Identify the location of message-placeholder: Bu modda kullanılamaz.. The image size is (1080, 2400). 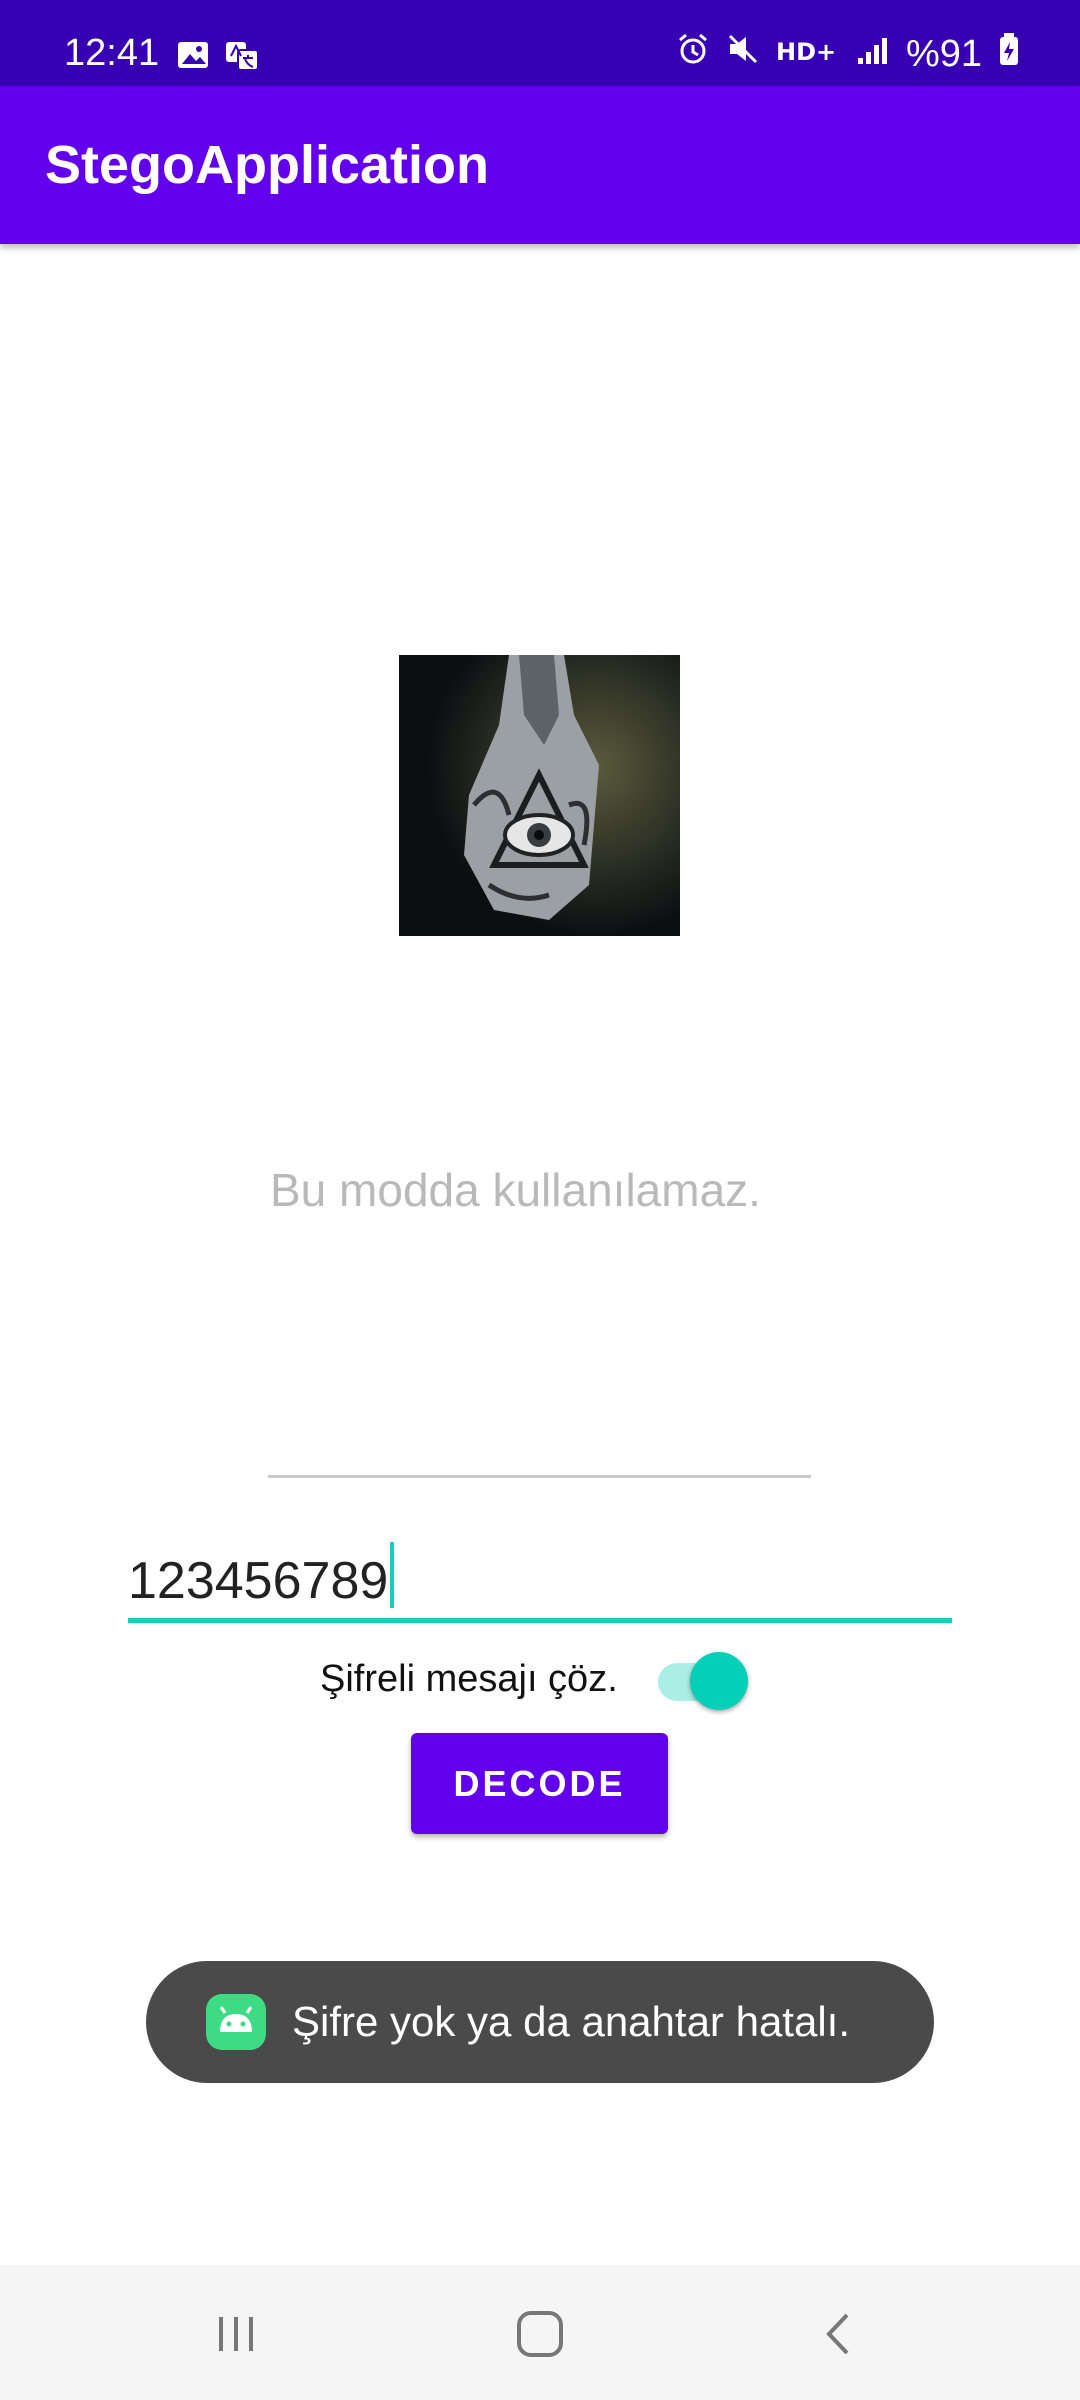
(515, 1190).